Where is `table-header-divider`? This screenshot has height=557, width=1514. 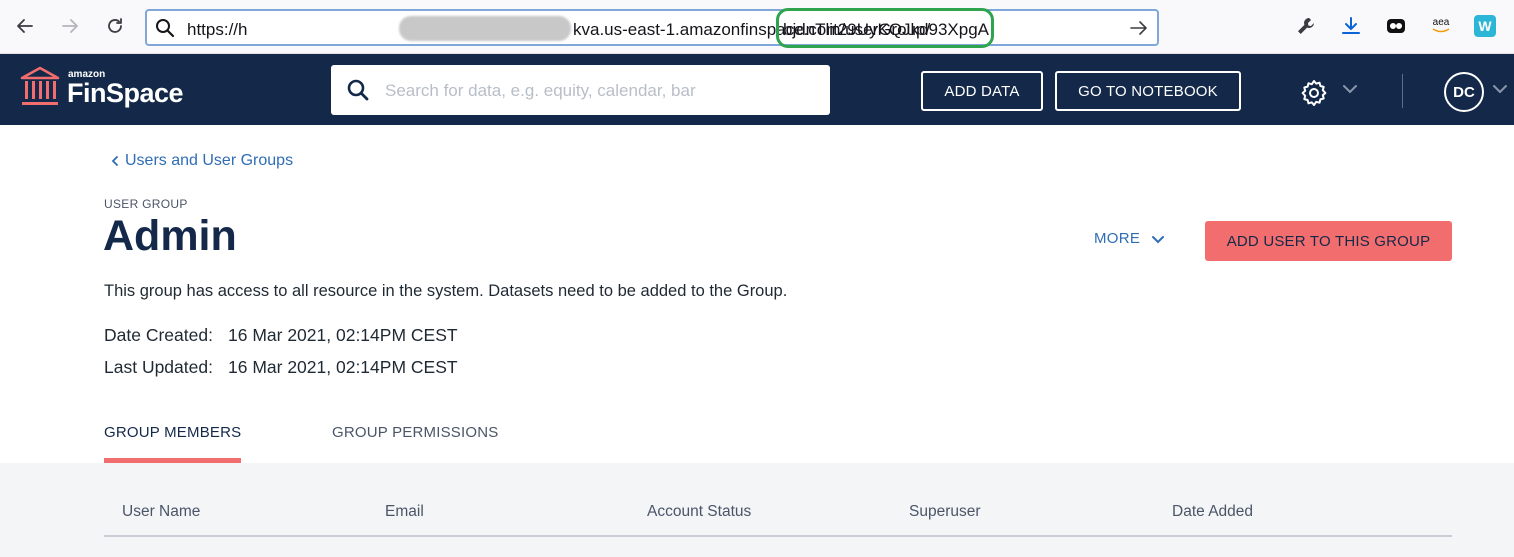 table-header-divider is located at coordinates (778, 536).